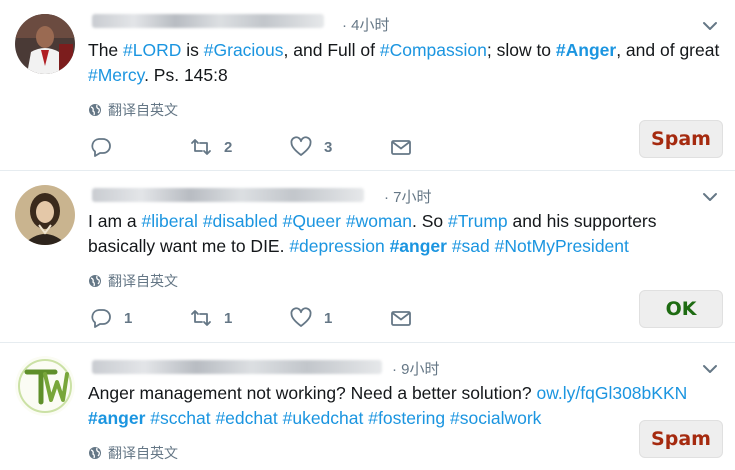  Describe the element at coordinates (366, 24) in the screenshot. I see `tweet-timestamp: · 4小时` at that location.